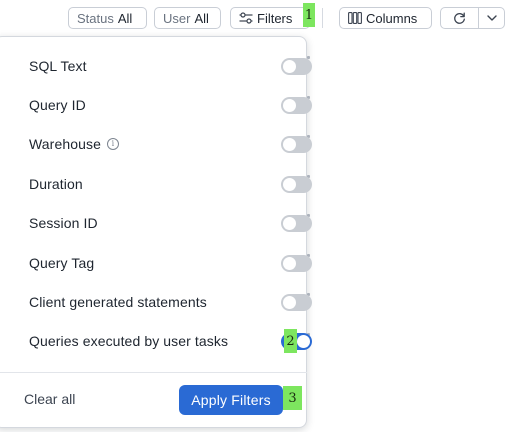 This screenshot has width=507, height=432. I want to click on filter-row-query-tag: Query Tag, so click(170, 263).